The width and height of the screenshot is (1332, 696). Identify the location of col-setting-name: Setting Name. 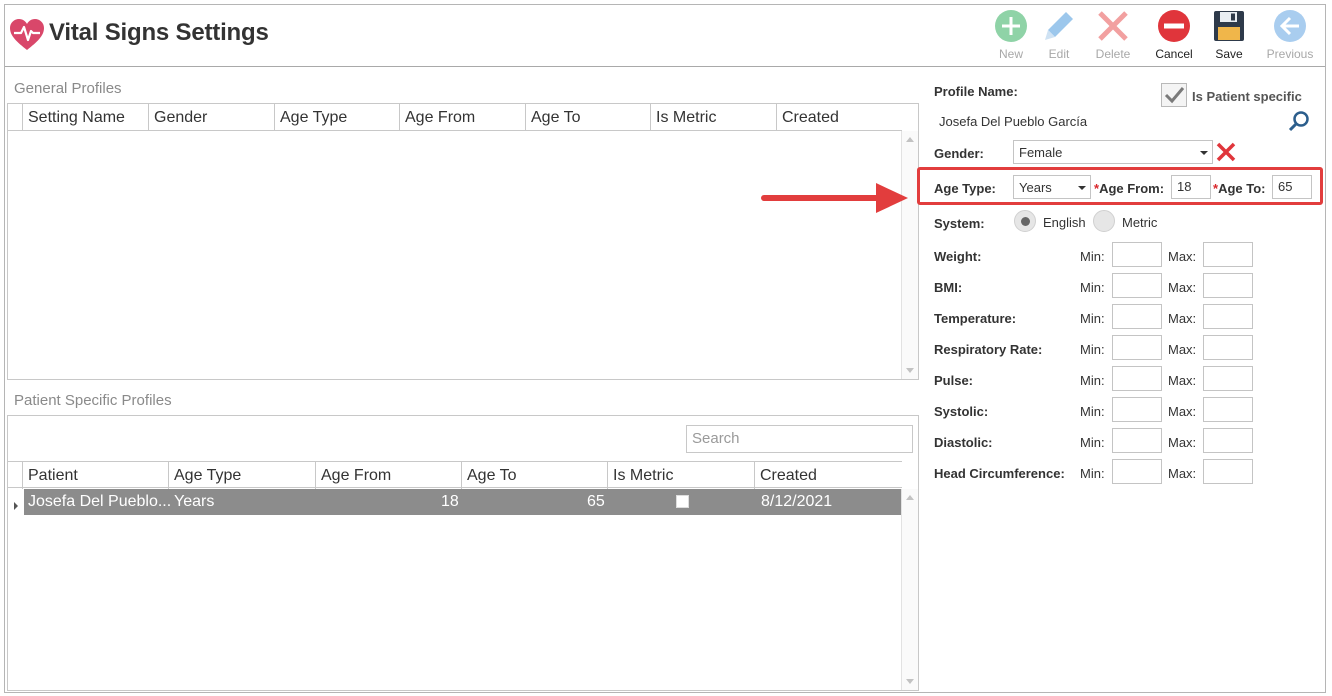
(85, 117).